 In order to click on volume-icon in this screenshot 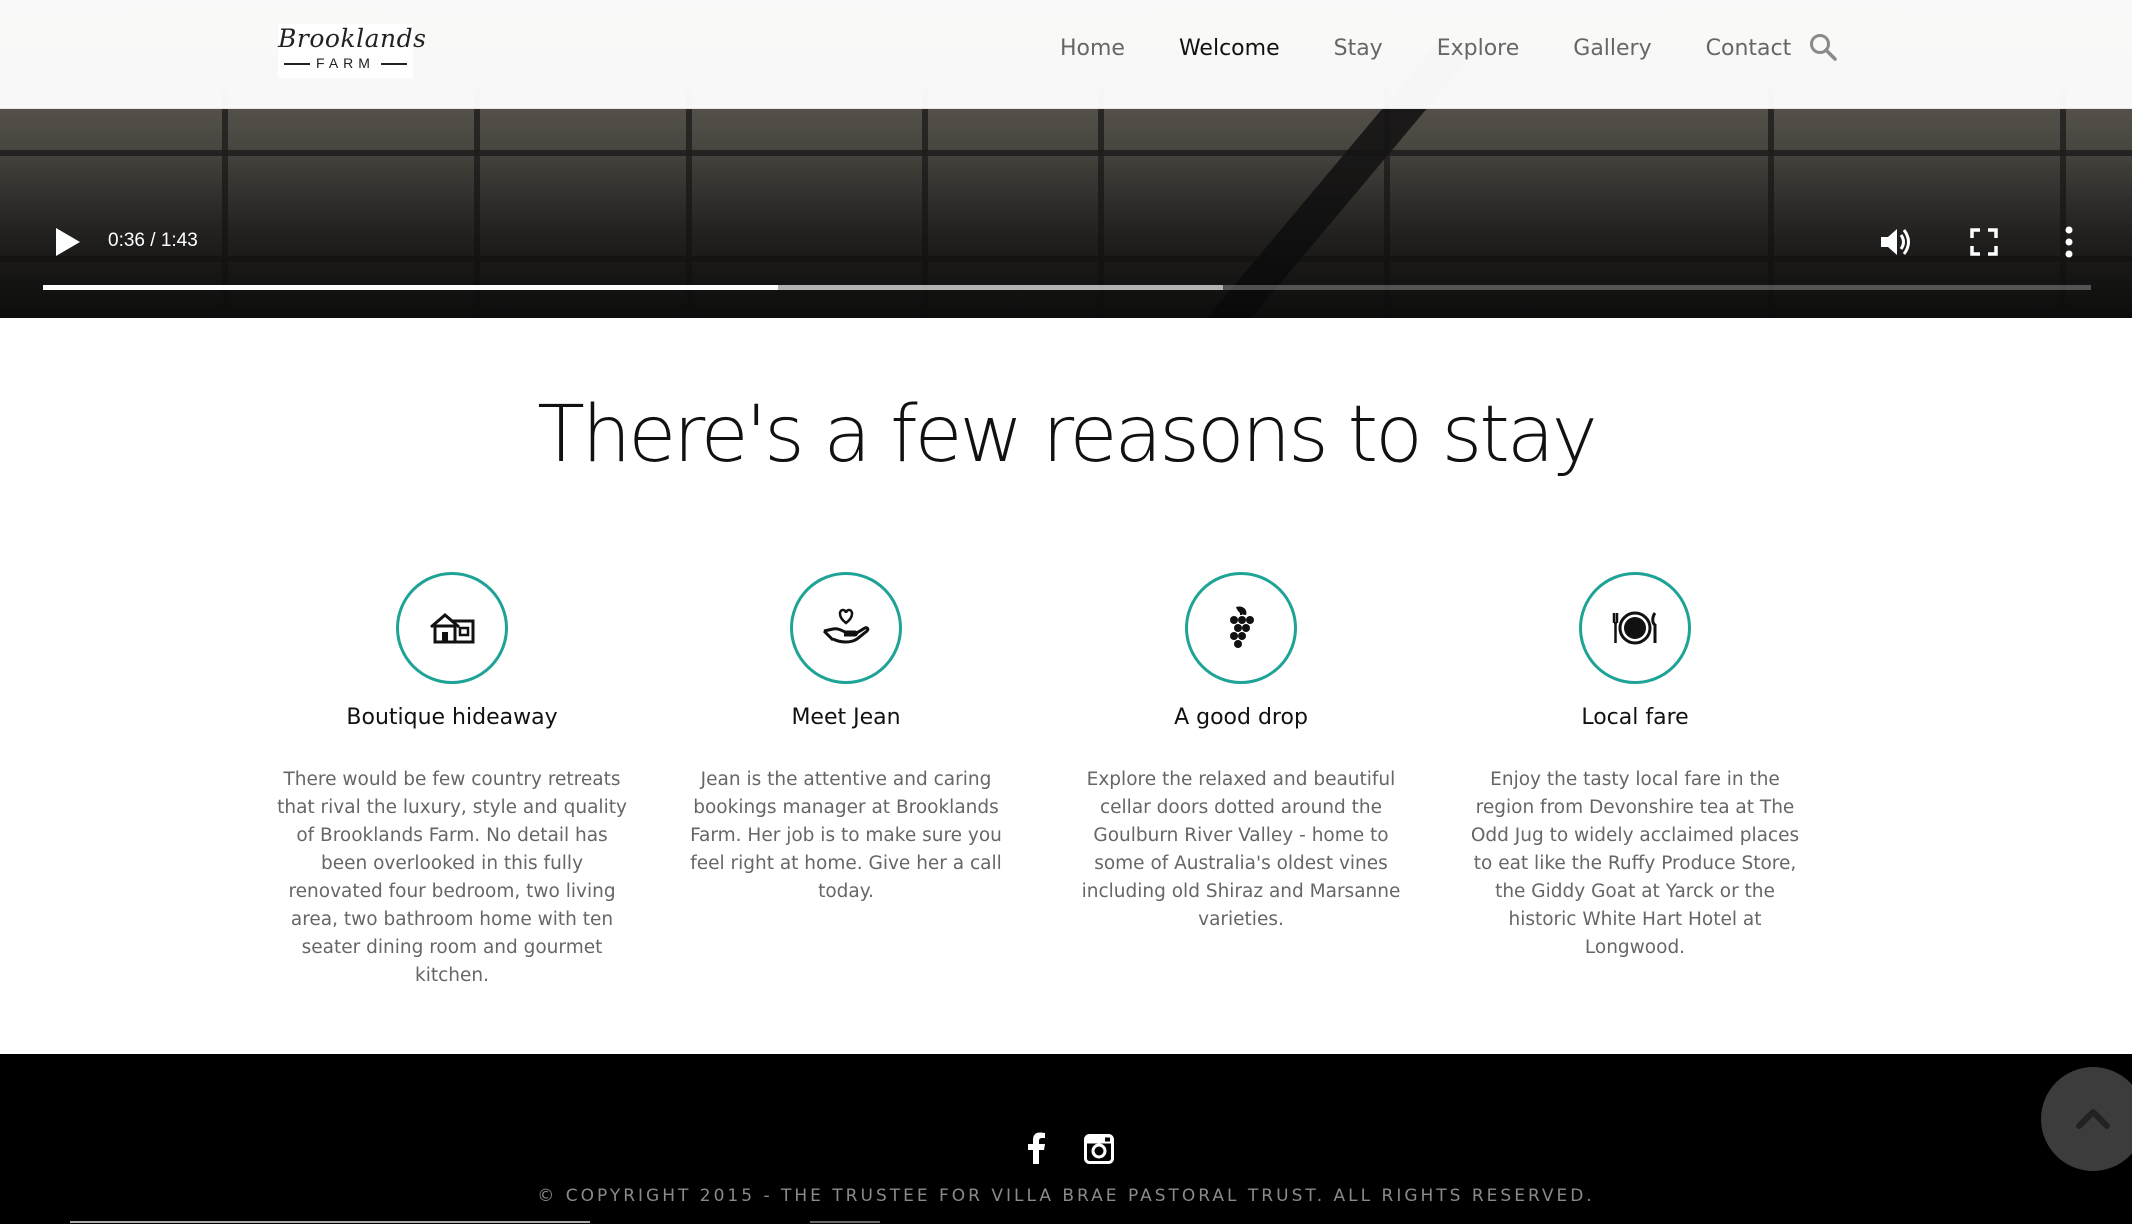, I will do `click(1895, 242)`.